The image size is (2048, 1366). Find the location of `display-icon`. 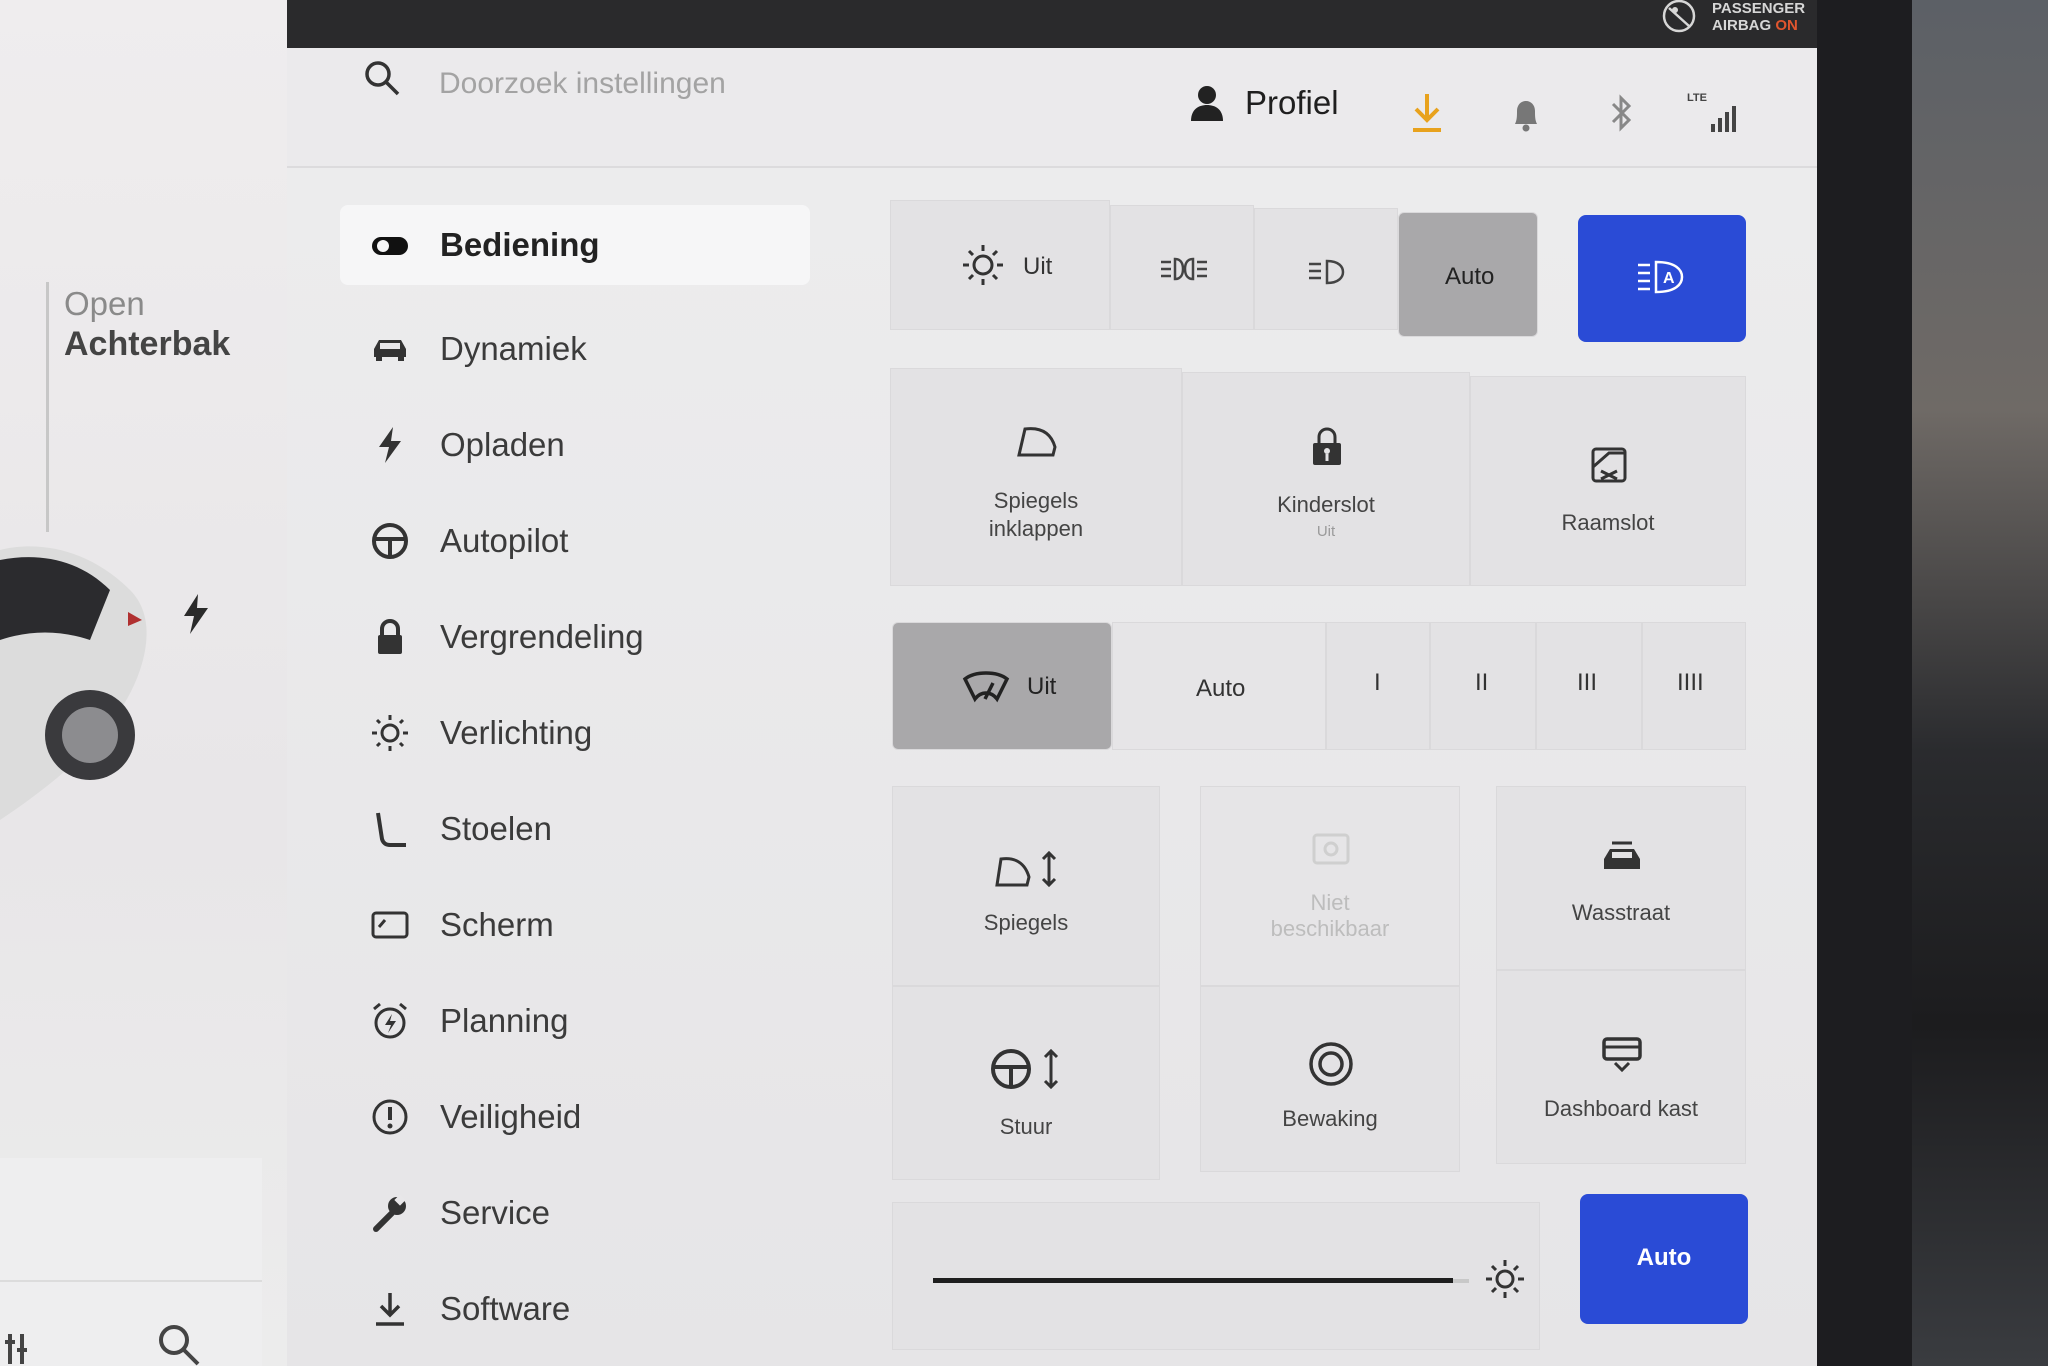

display-icon is located at coordinates (390, 925).